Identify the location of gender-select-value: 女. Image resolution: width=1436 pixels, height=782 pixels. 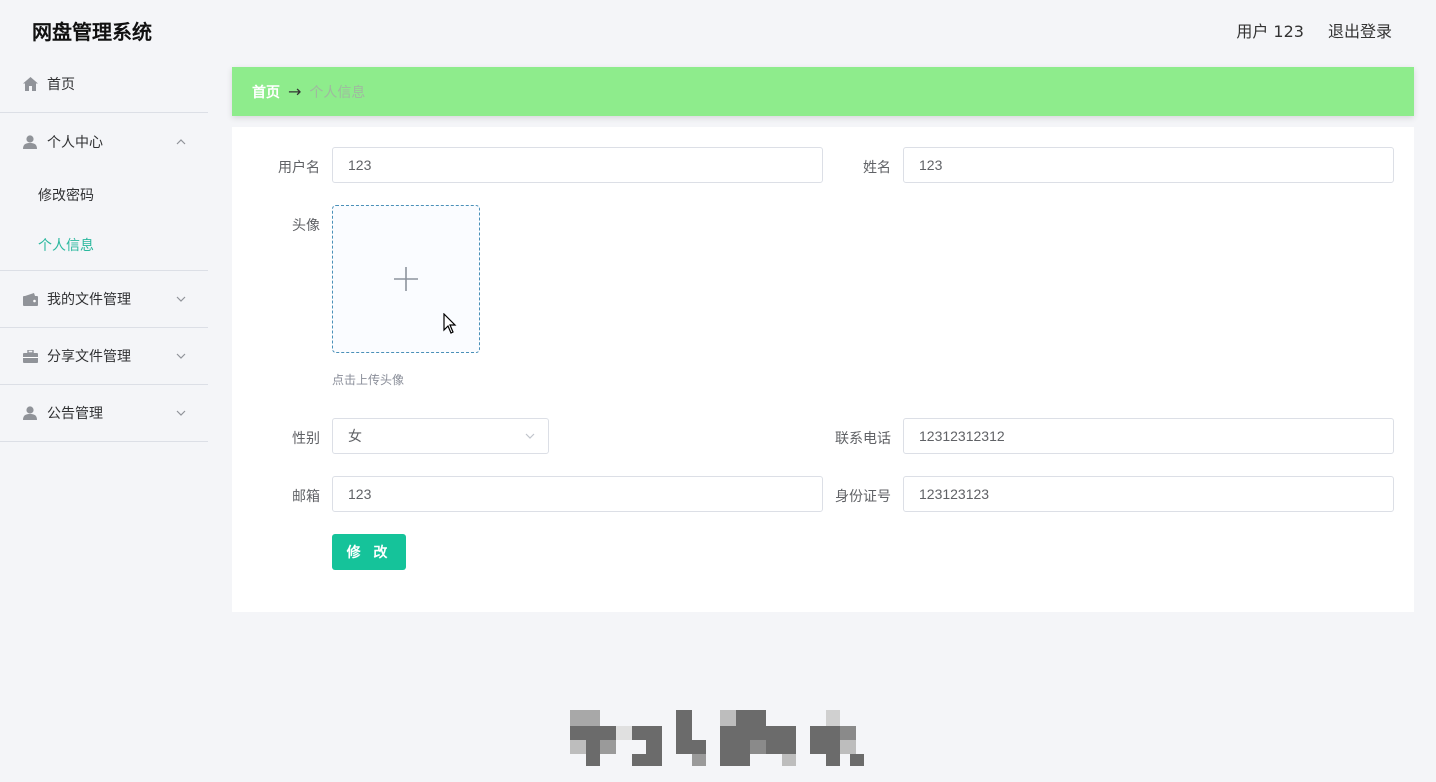
(355, 436).